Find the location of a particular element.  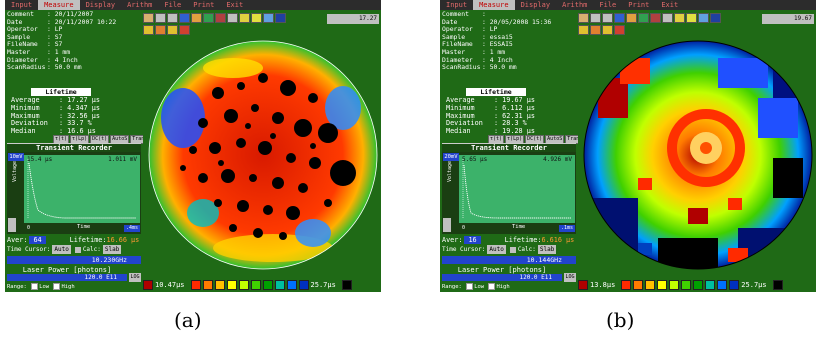

legend-max: 25.7µs is located at coordinates (323, 285).